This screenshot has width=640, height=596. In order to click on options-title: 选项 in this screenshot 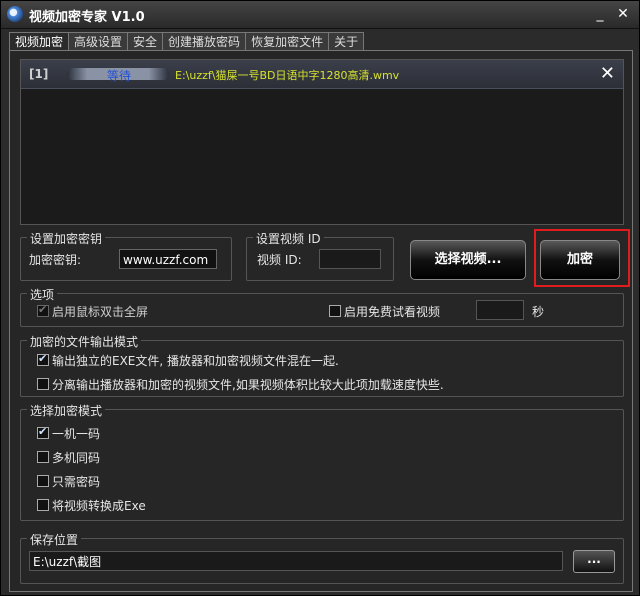, I will do `click(42, 294)`.